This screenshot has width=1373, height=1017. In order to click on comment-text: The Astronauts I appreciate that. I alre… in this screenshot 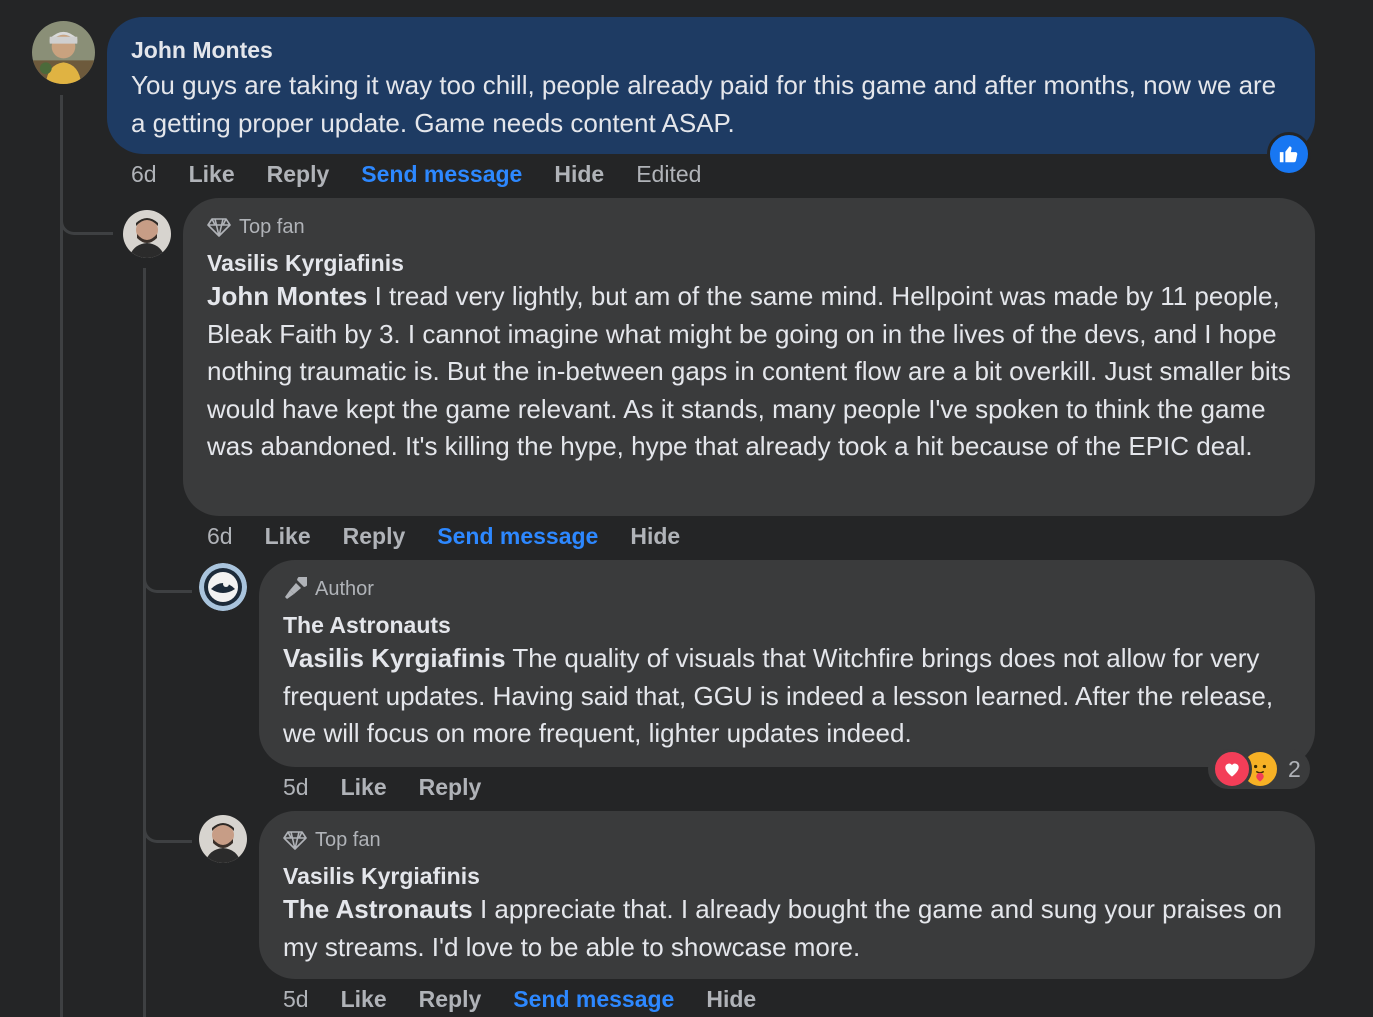, I will do `click(787, 928)`.